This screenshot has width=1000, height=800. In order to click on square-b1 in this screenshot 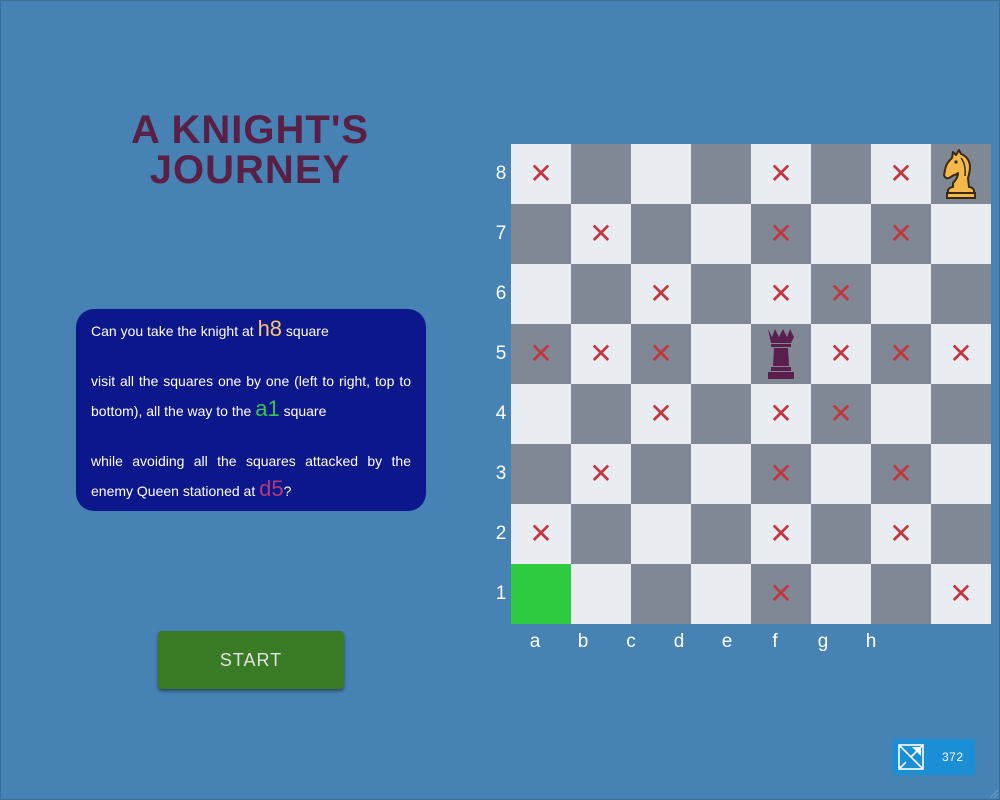, I will do `click(601, 594)`.